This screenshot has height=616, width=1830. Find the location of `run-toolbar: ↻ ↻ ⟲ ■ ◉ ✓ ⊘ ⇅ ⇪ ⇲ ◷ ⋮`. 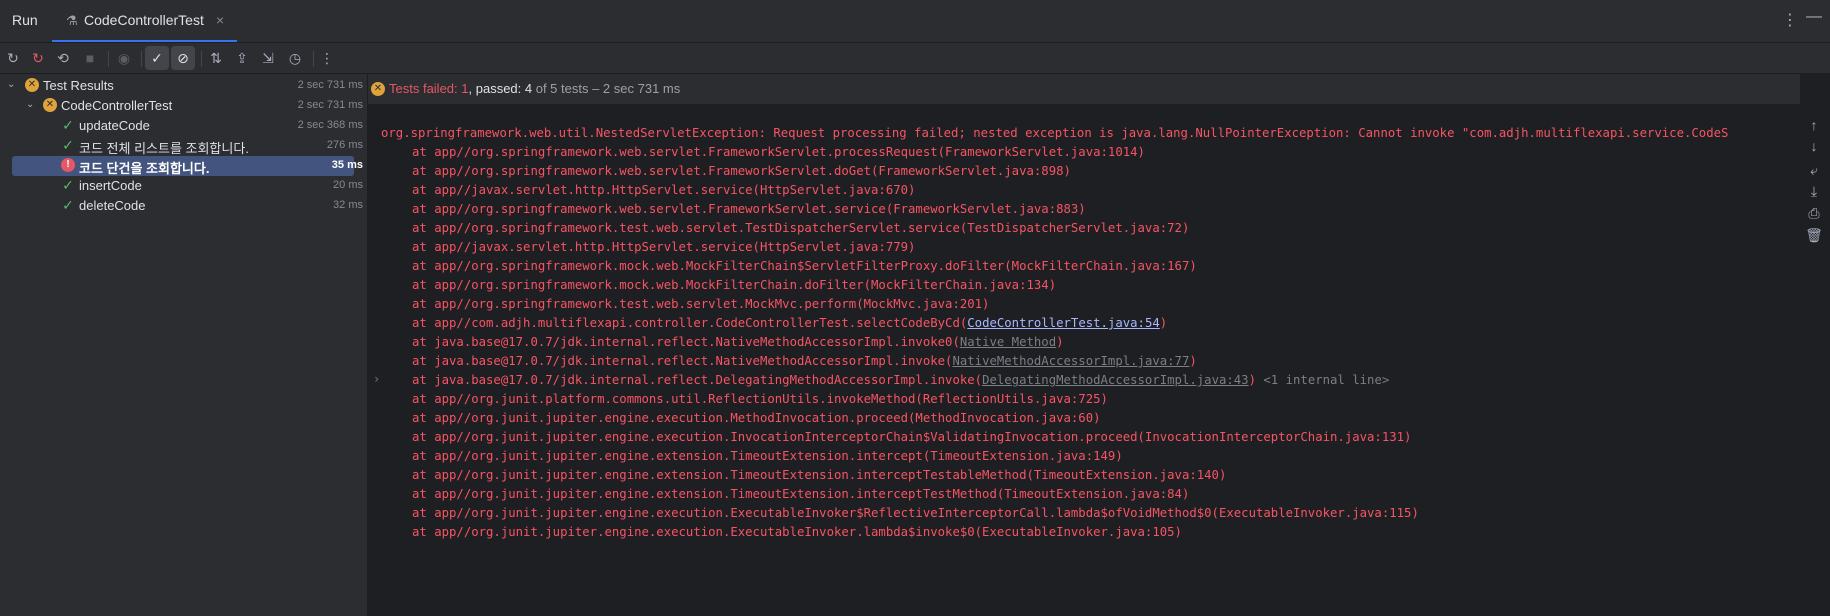

run-toolbar: ↻ ↻ ⟲ ■ ◉ ✓ ⊘ ⇅ ⇪ ⇲ ◷ ⋮ is located at coordinates (915, 58).